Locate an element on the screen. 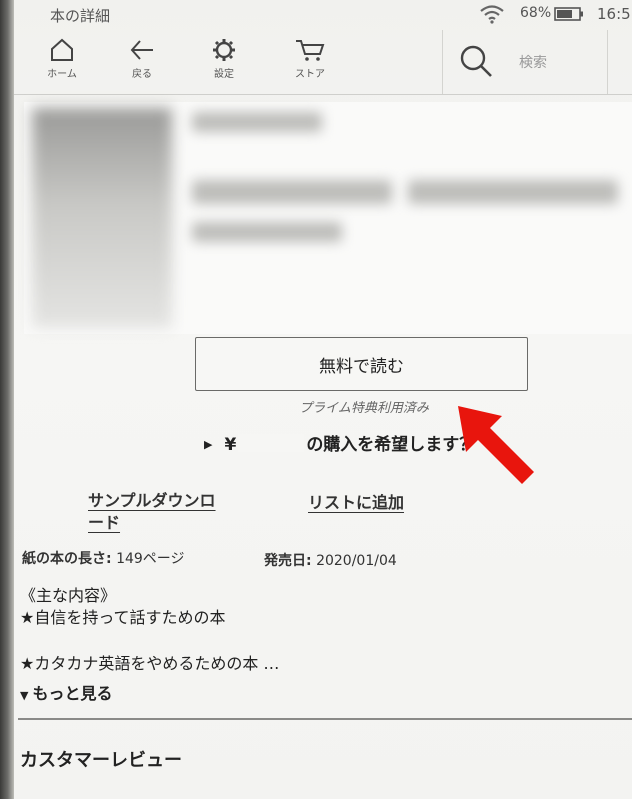 The image size is (632, 799). description-heading: 《主な内容》 is located at coordinates (68, 595).